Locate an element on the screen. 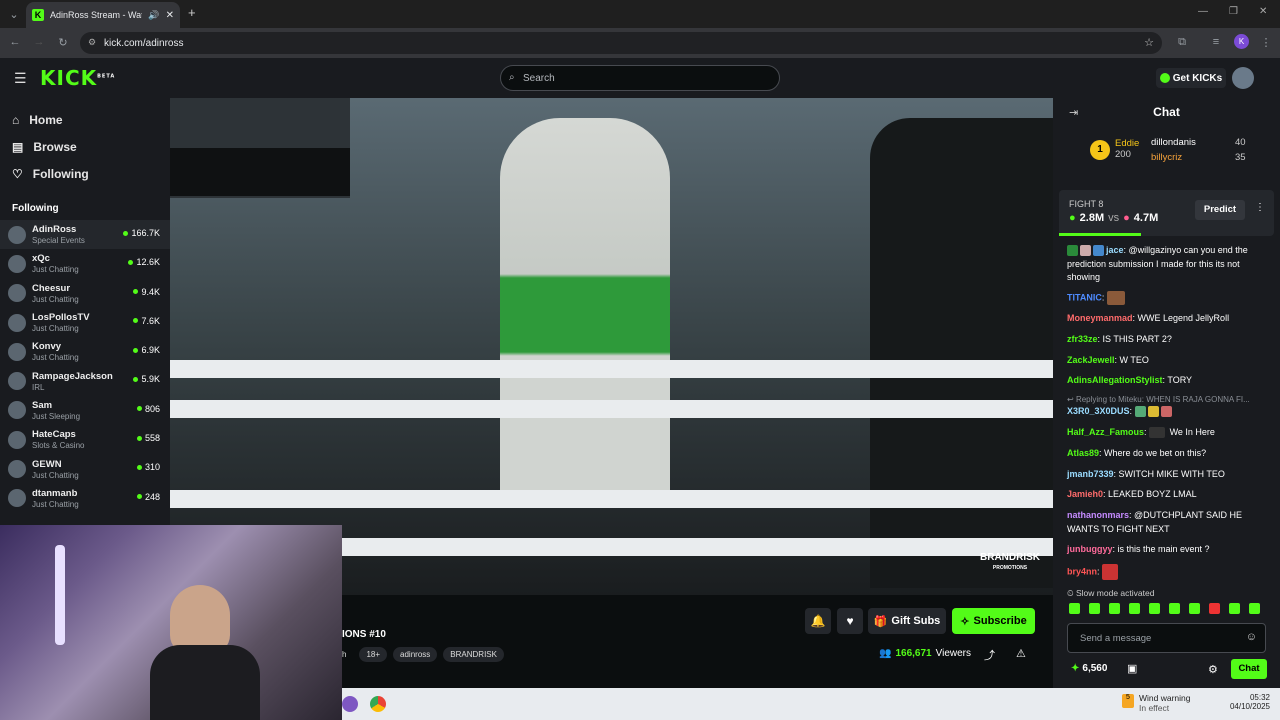  heart-icon: ♥ is located at coordinates (850, 621).